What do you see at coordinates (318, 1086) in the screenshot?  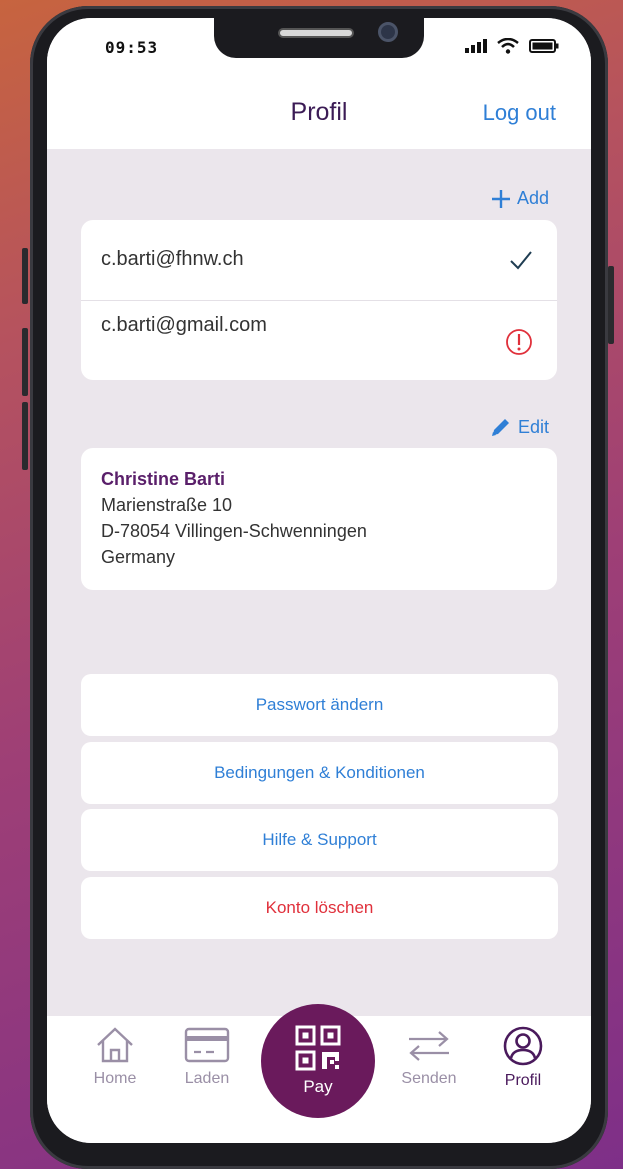 I see `pay-label: Pay` at bounding box center [318, 1086].